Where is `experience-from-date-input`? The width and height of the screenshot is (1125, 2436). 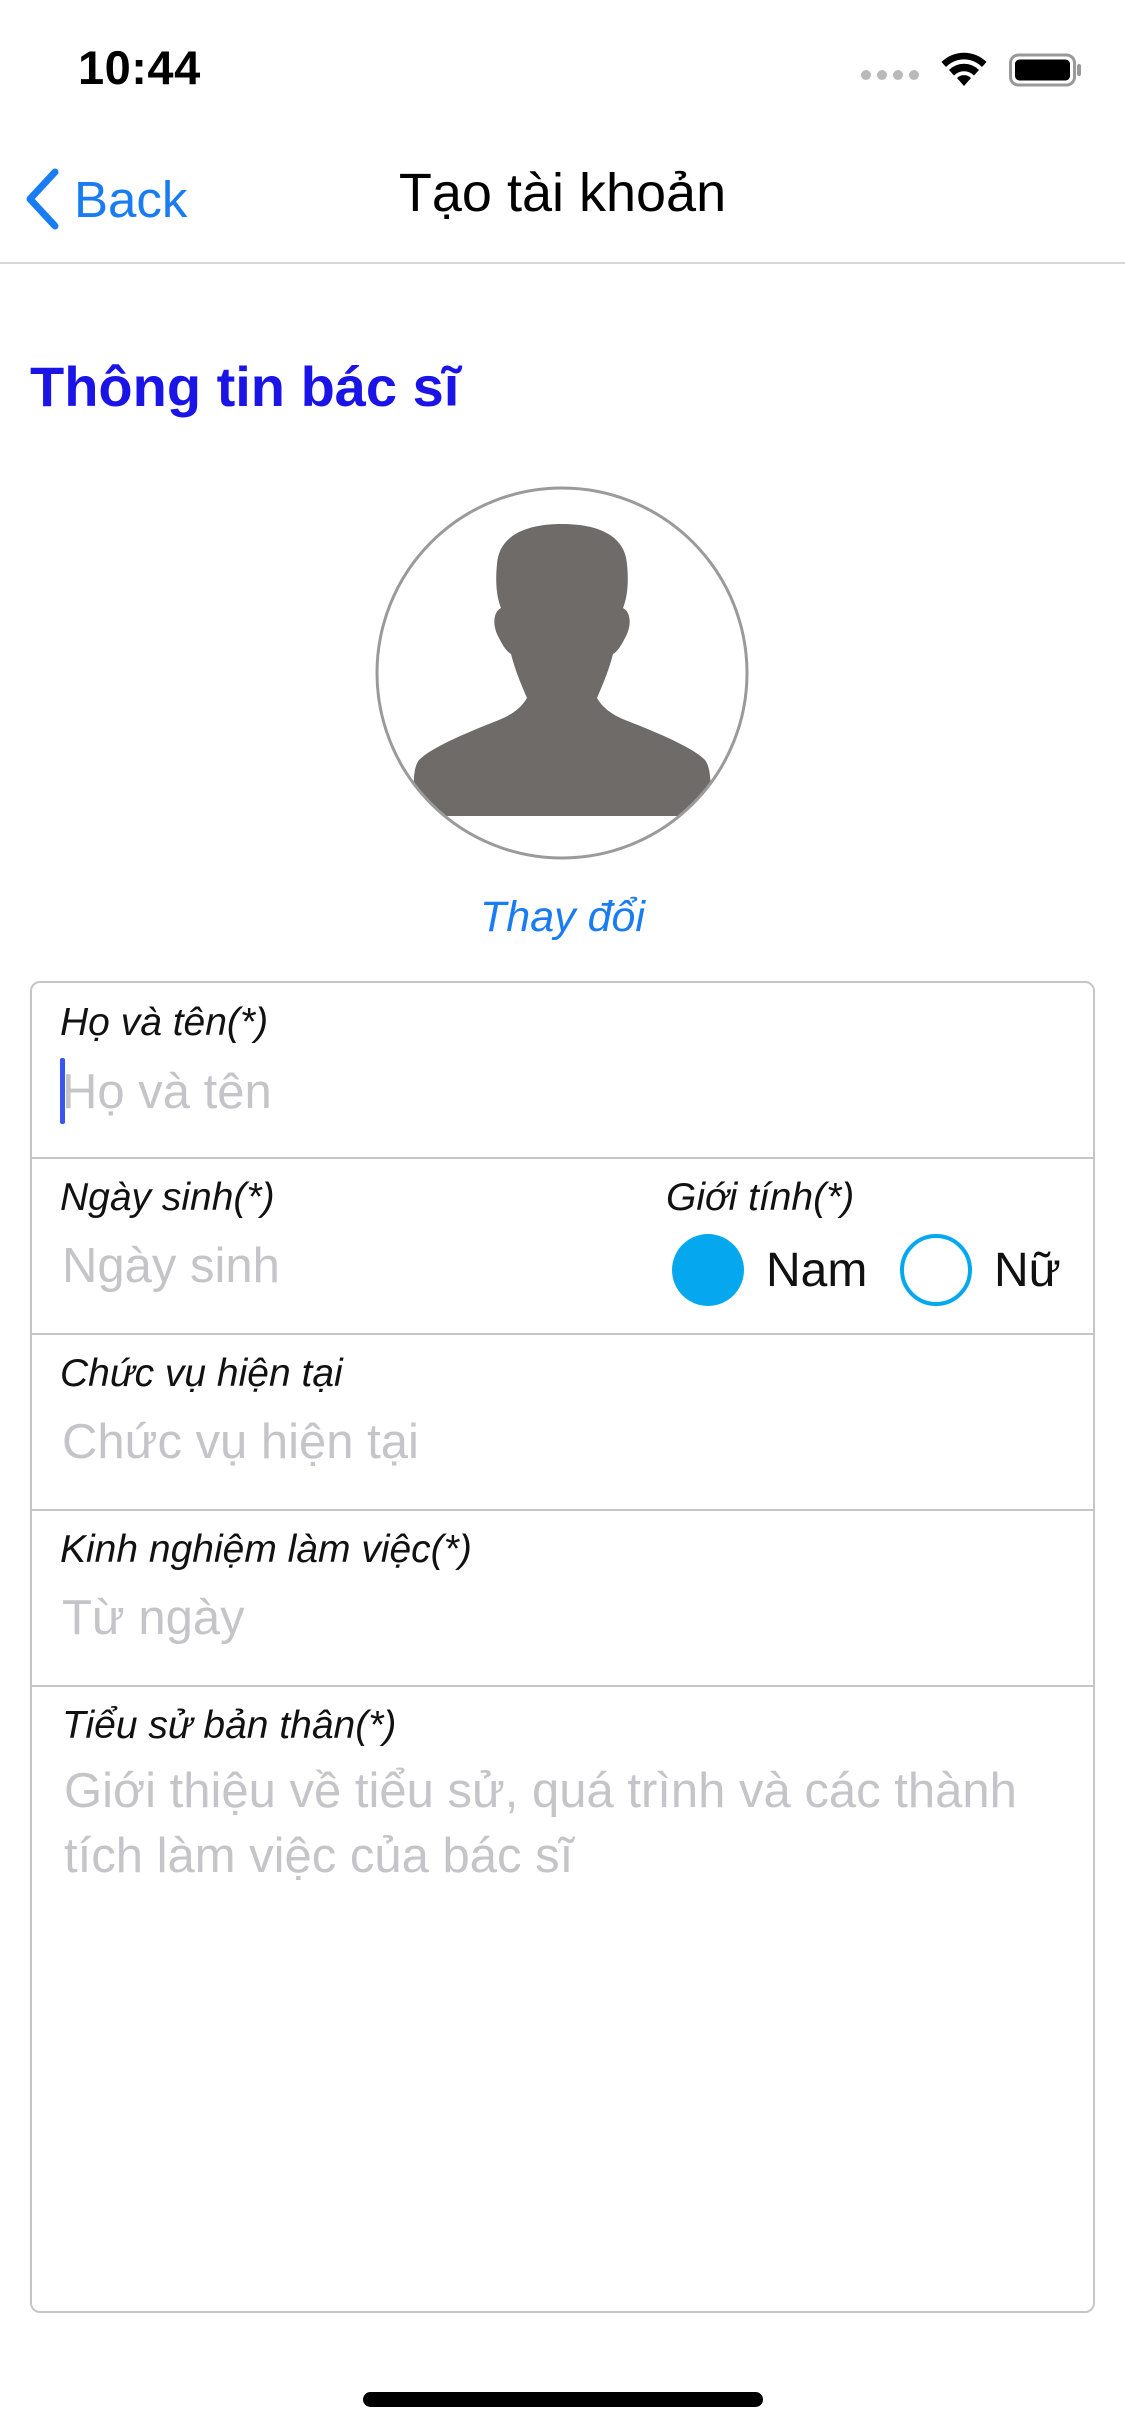 experience-from-date-input is located at coordinates (562, 1618).